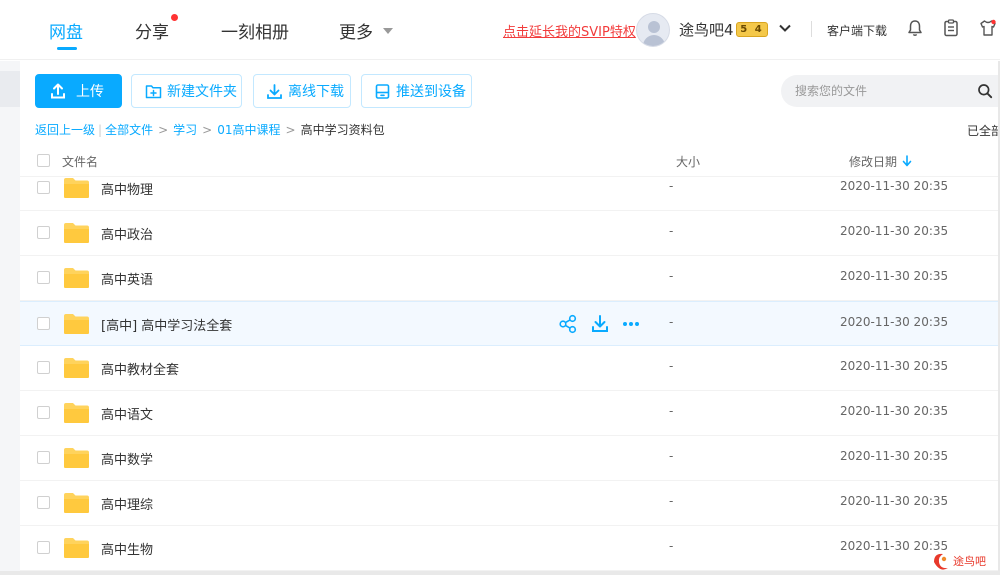  What do you see at coordinates (880, 91) in the screenshot?
I see `search-input` at bounding box center [880, 91].